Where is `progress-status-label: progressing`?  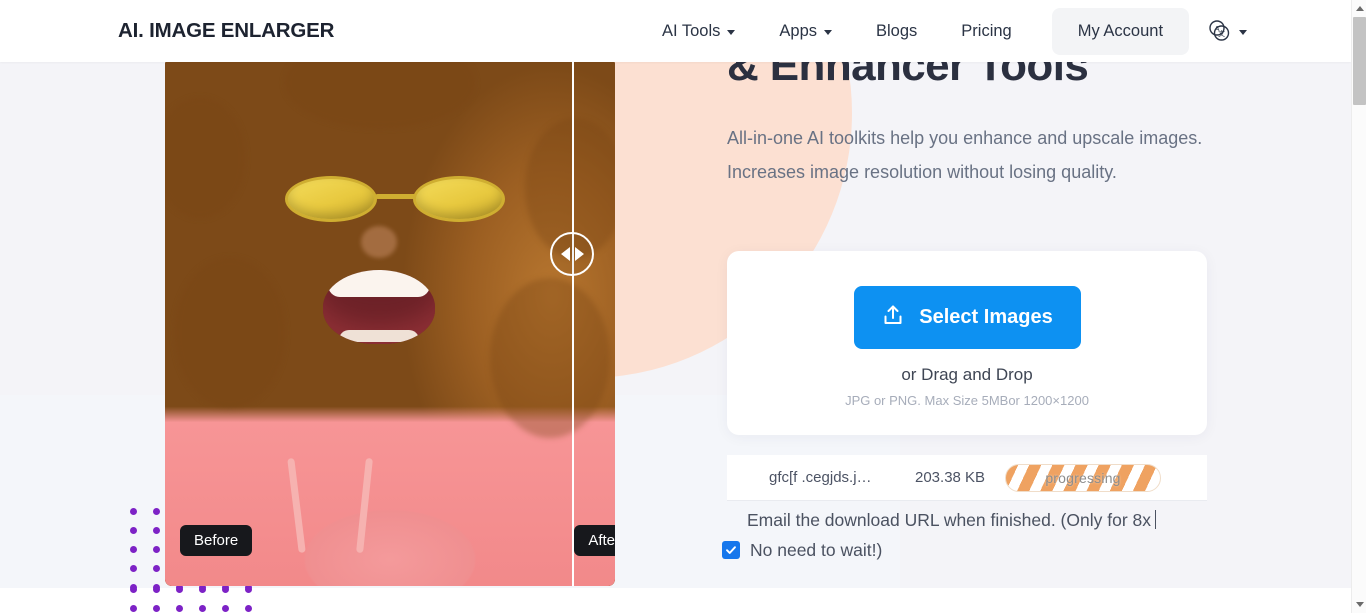 progress-status-label: progressing is located at coordinates (1083, 477).